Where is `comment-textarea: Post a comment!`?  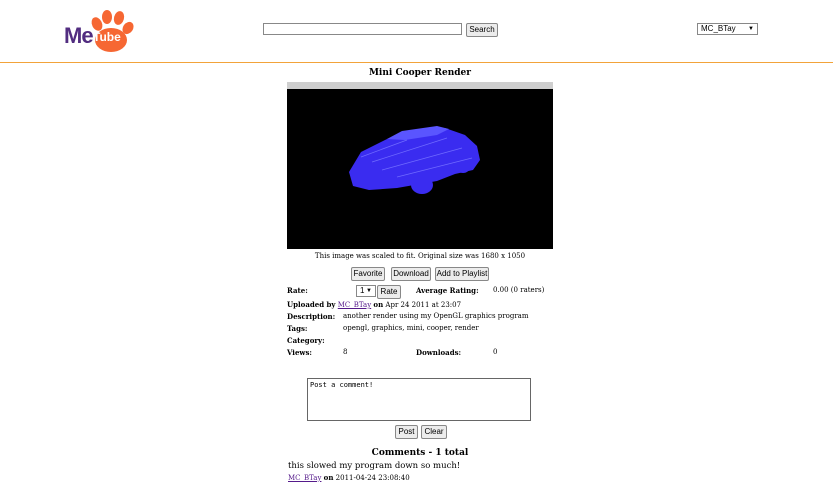 comment-textarea: Post a comment! is located at coordinates (419, 399).